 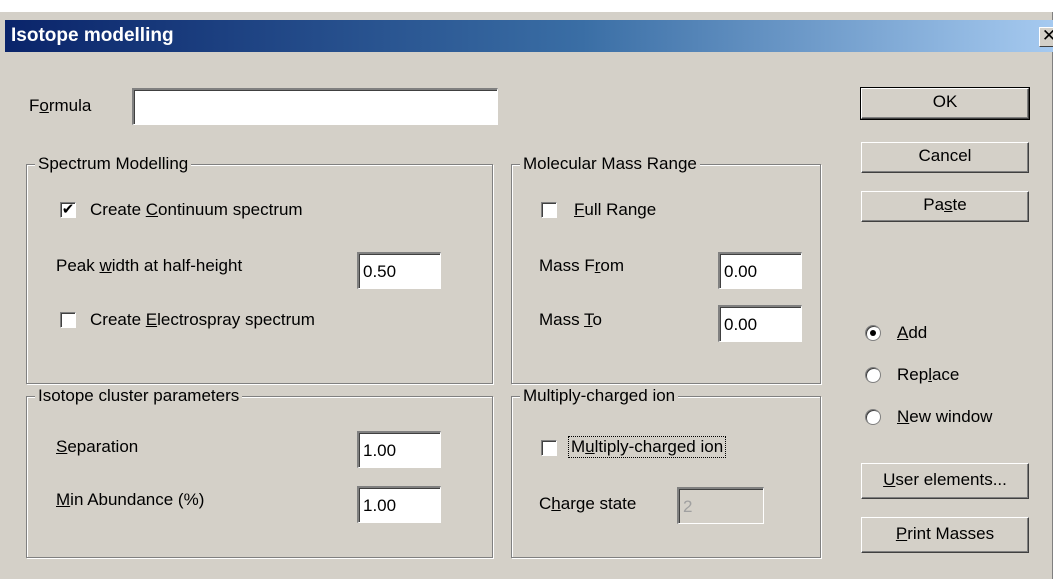 I want to click on charge-state-input: 2, so click(x=720, y=505).